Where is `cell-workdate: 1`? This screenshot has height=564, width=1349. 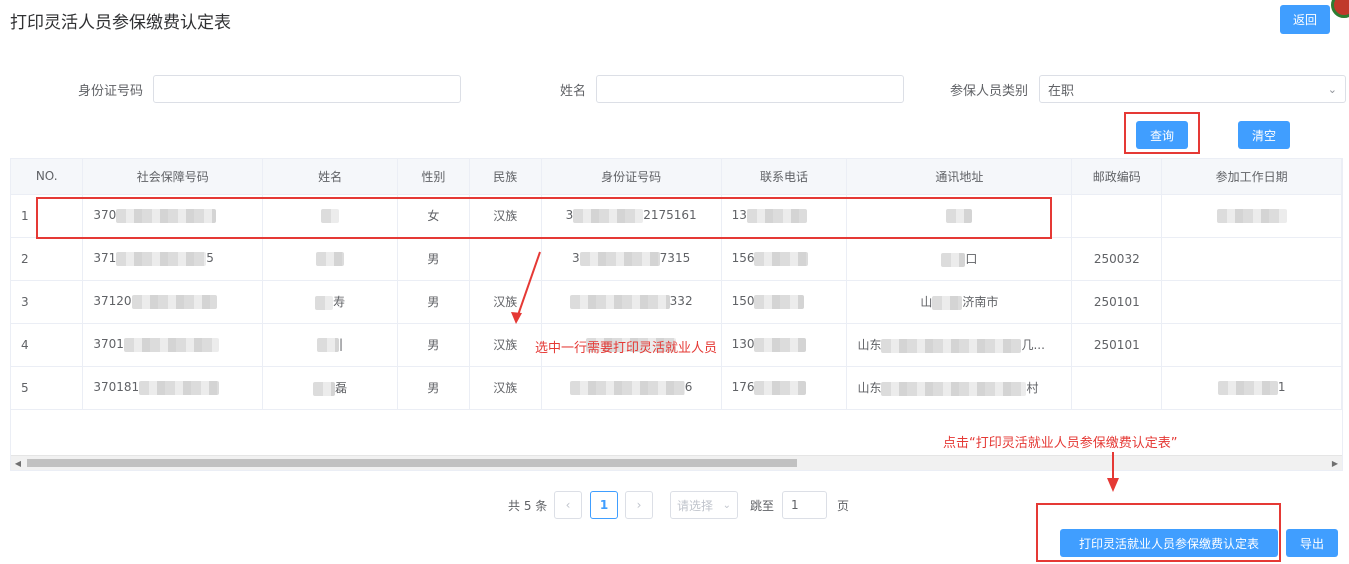
cell-workdate: 1 is located at coordinates (1251, 388).